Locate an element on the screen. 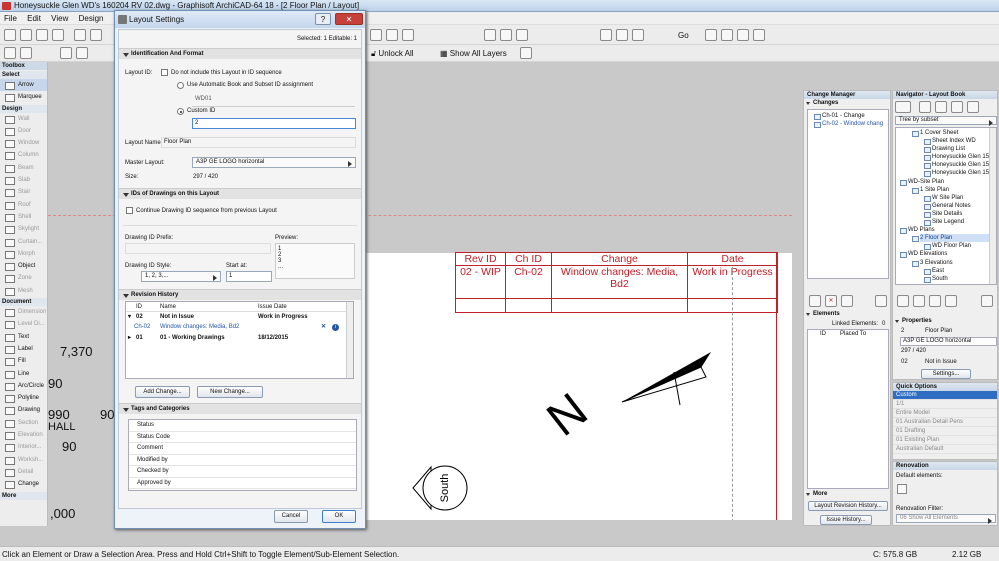 The height and width of the screenshot is (561, 999). unlock-all-button: 🔓︎ Unlock All is located at coordinates (392, 53).